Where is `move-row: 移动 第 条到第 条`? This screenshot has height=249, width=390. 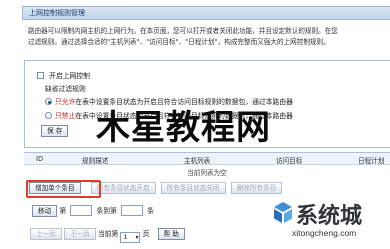 move-row: 移动 第 条到第 条 is located at coordinates (93, 211).